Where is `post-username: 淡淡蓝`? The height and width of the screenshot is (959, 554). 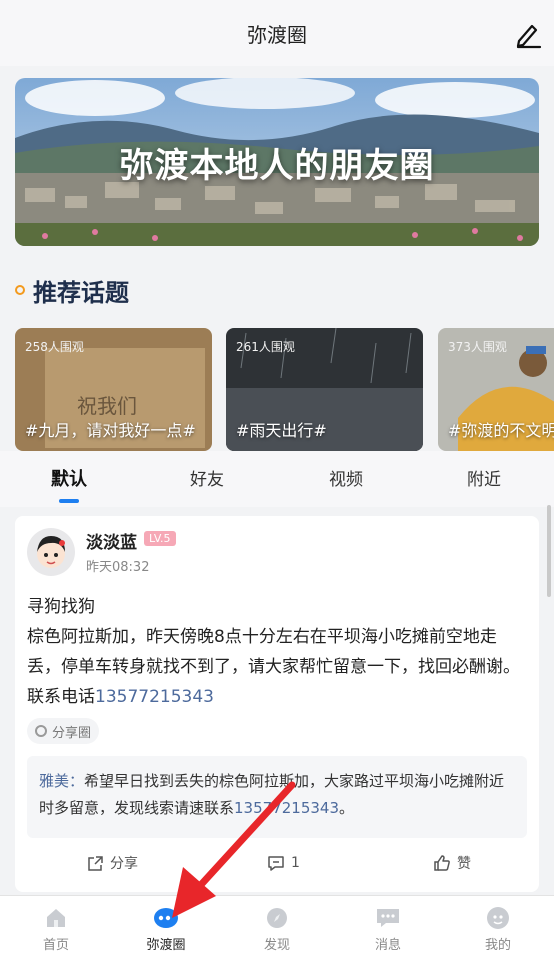
post-username: 淡淡蓝 is located at coordinates (111, 540).